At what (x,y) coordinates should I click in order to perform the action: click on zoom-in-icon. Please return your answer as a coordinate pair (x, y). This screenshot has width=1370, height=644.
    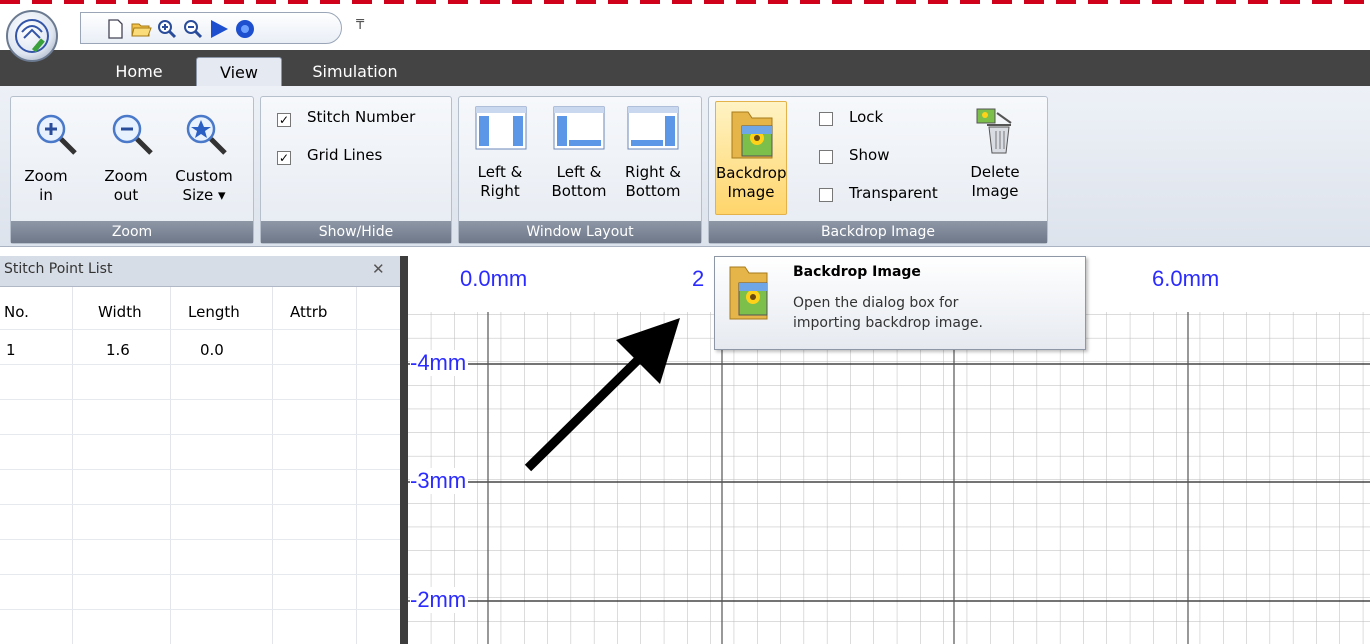
    Looking at the image, I should click on (56, 134).